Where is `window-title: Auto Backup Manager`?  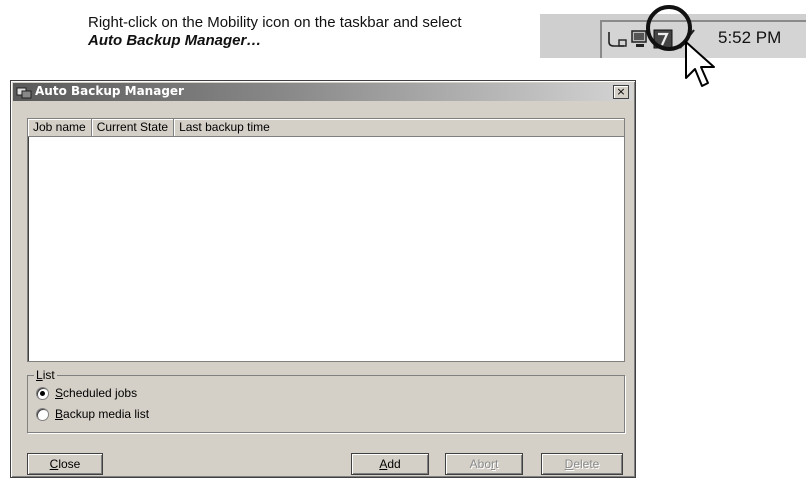 window-title: Auto Backup Manager is located at coordinates (109, 91).